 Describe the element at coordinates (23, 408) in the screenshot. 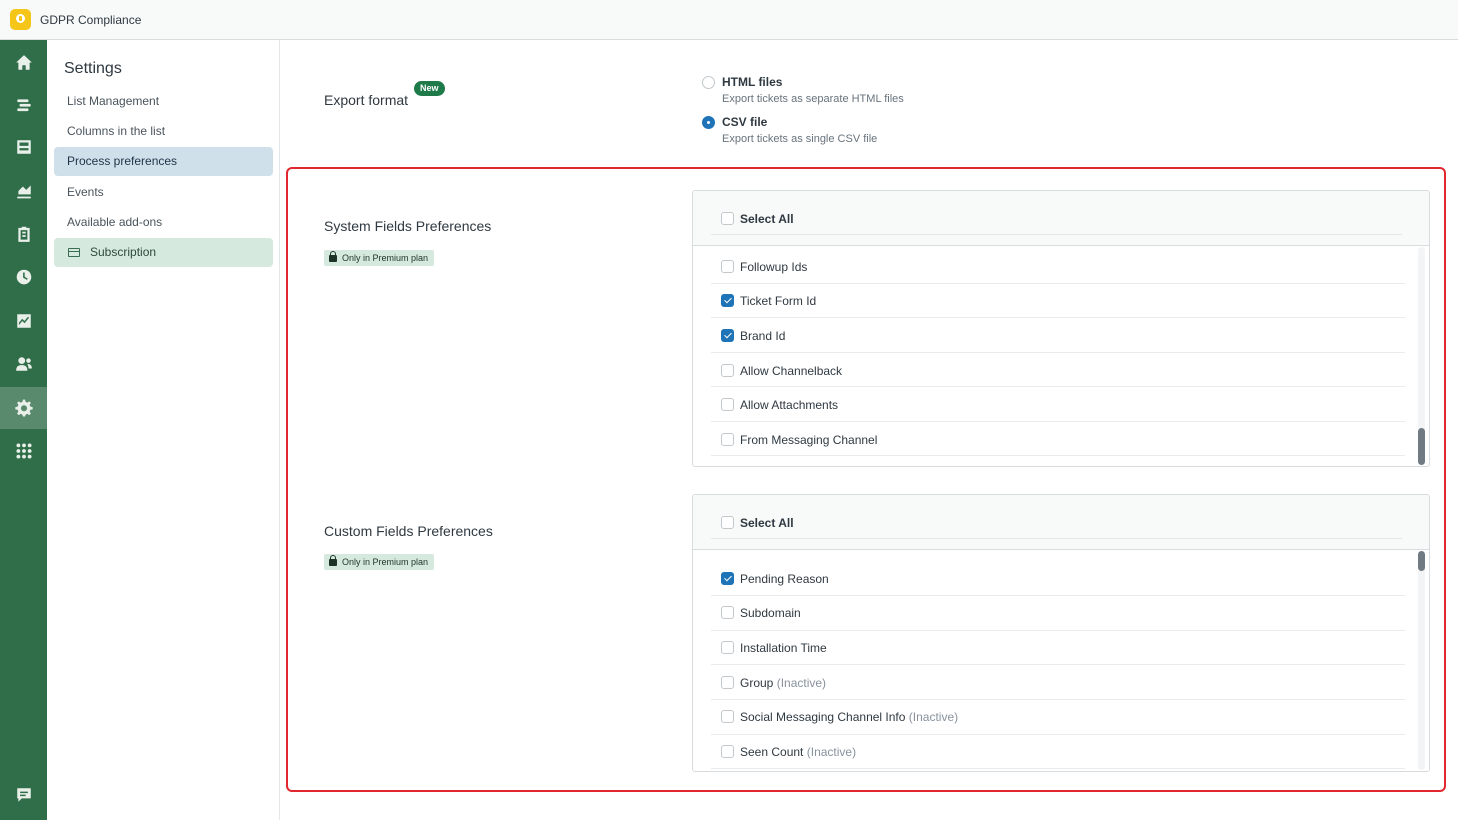

I see `settings-icon` at that location.